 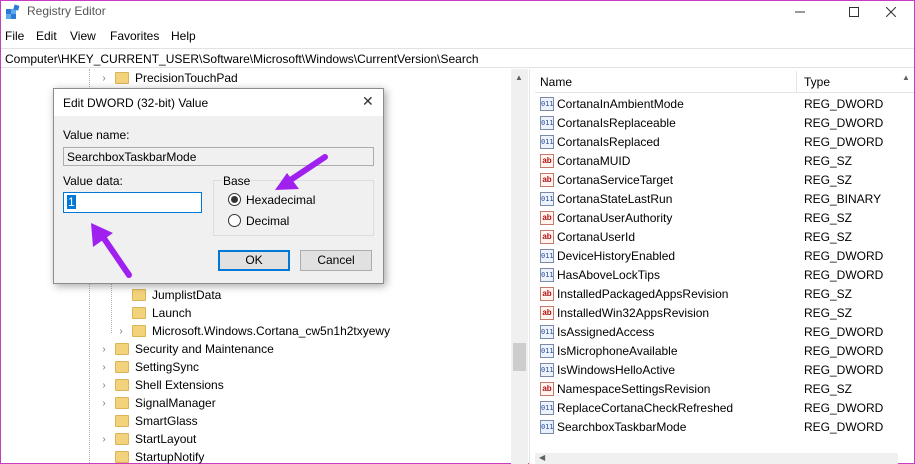 What do you see at coordinates (615, 218) in the screenshot?
I see `value-name: CortanaUserAuthority` at bounding box center [615, 218].